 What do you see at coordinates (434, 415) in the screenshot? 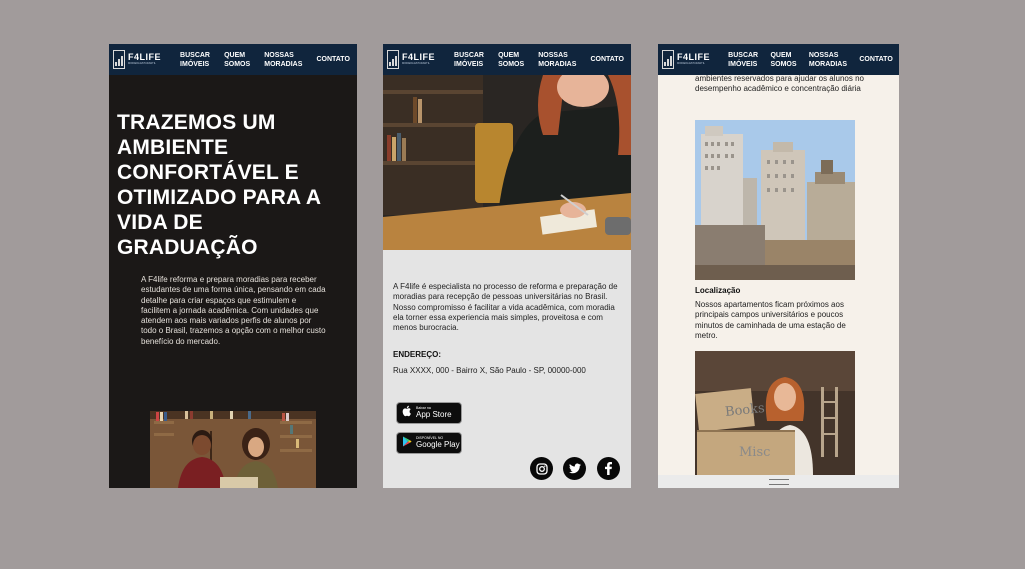
I see `app-store-label: App Store` at bounding box center [434, 415].